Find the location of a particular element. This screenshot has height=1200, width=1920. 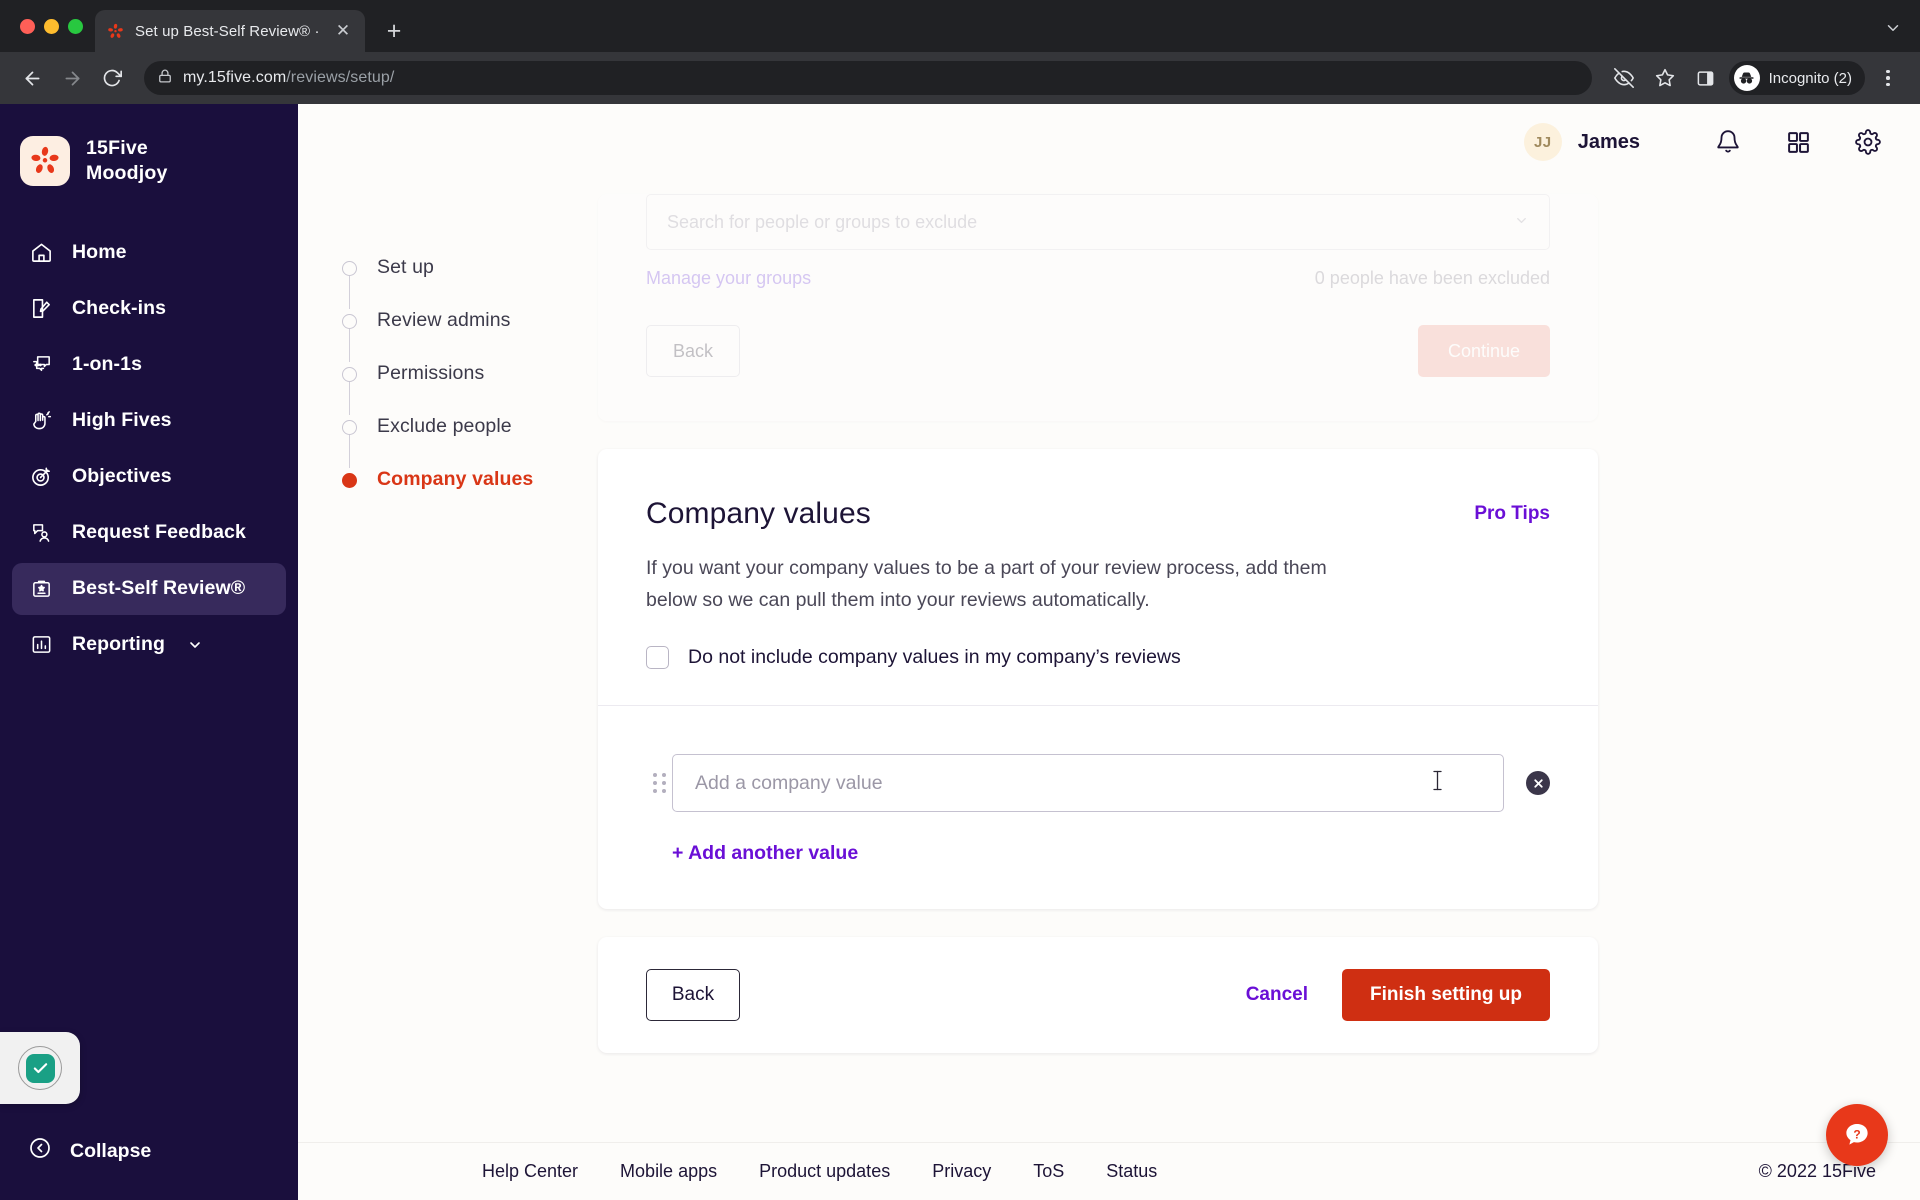

cancel-button: Cancel is located at coordinates (1277, 995).